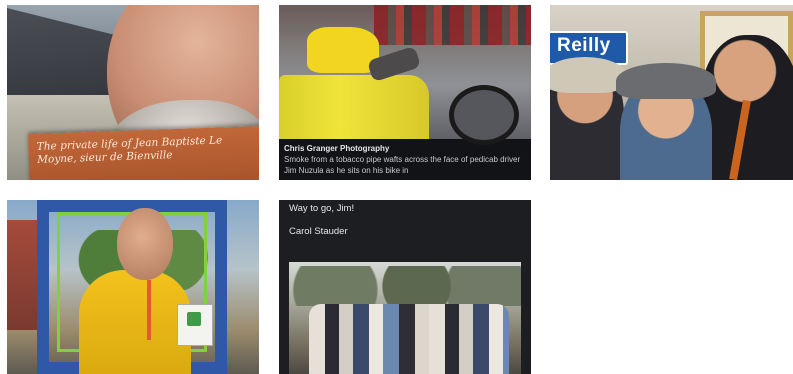  Describe the element at coordinates (409, 339) in the screenshot. I see `group-people` at that location.